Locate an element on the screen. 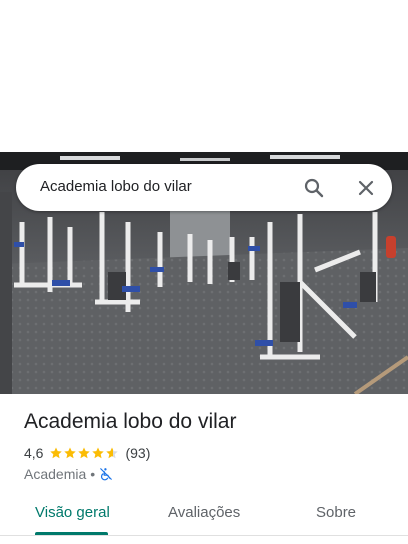 This screenshot has height=544, width=408. place-tabs: Visão geral Avaliações Sobre is located at coordinates (204, 516).